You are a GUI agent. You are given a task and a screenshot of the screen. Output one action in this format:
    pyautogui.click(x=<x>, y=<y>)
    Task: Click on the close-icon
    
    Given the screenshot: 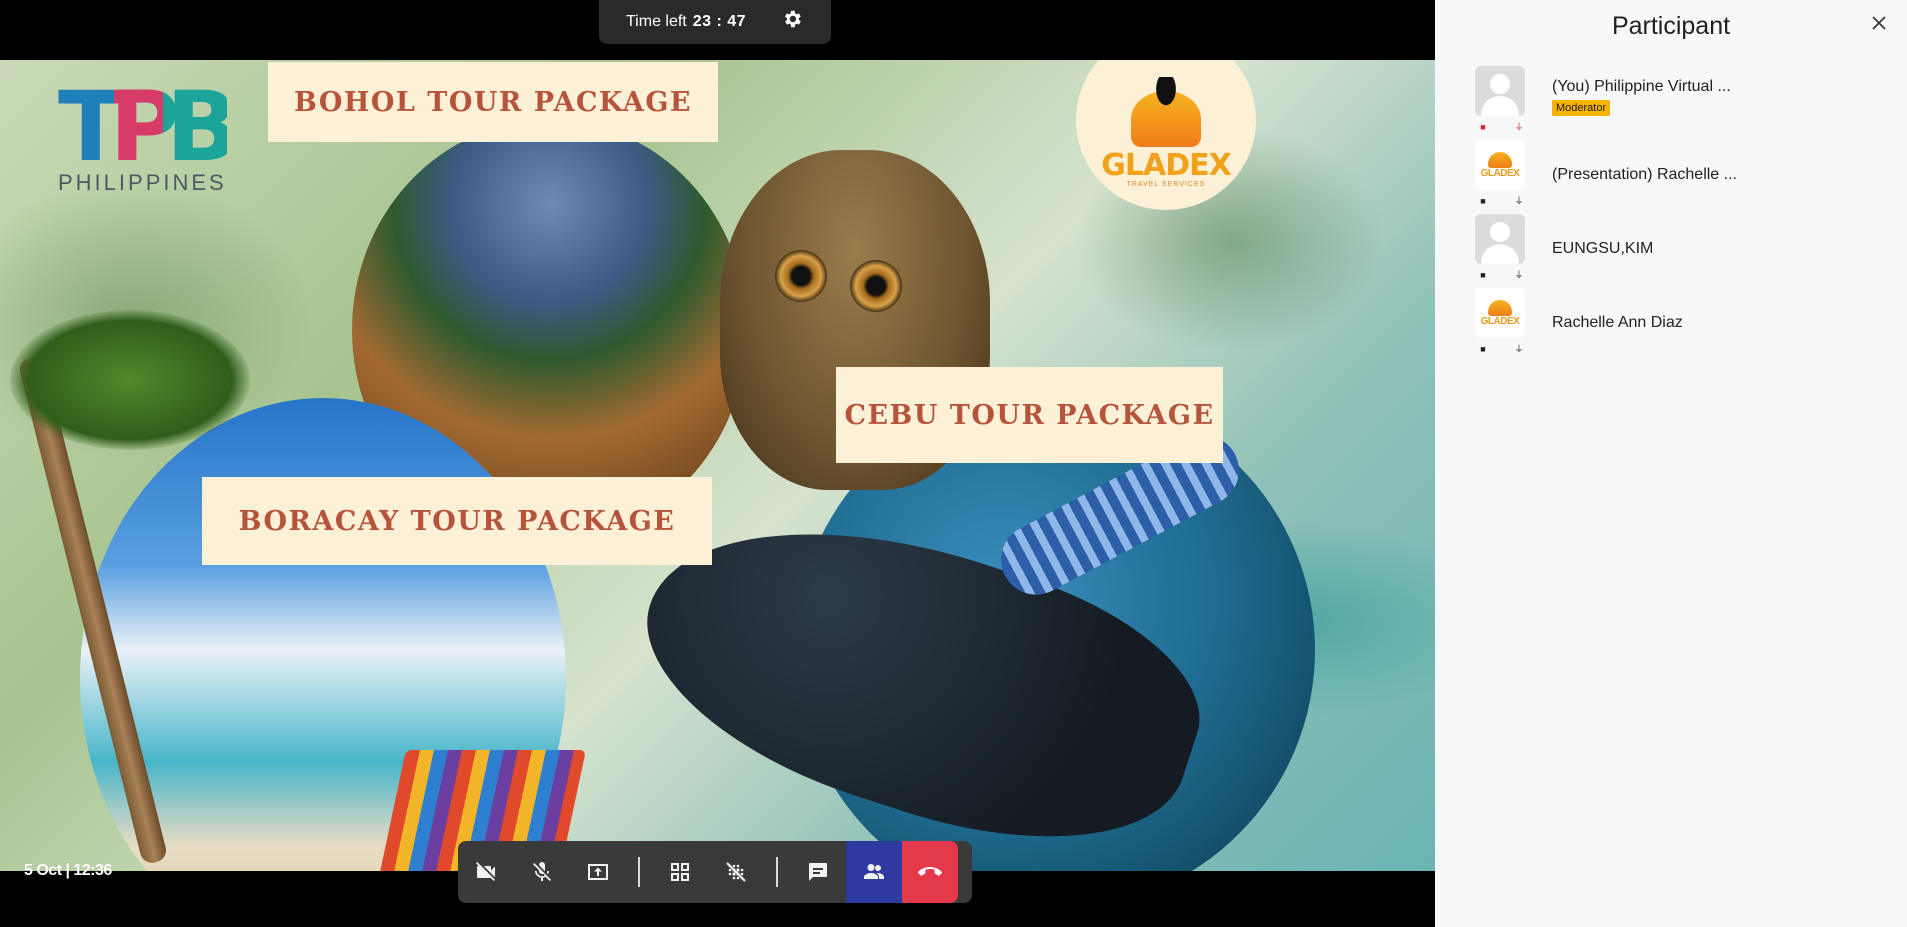 What is the action you would take?
    pyautogui.click(x=1879, y=24)
    